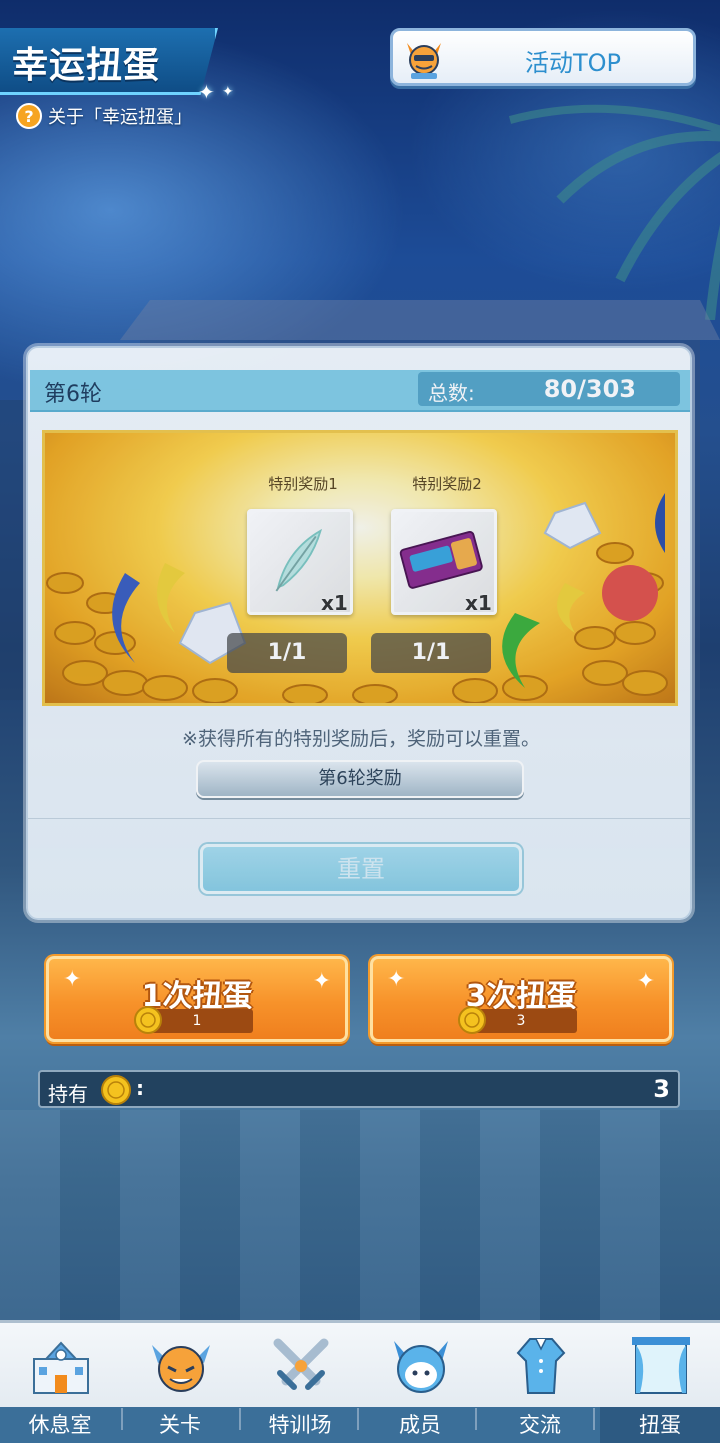 This screenshot has width=720, height=1443. I want to click on curtain-window-icon, so click(661, 1365).